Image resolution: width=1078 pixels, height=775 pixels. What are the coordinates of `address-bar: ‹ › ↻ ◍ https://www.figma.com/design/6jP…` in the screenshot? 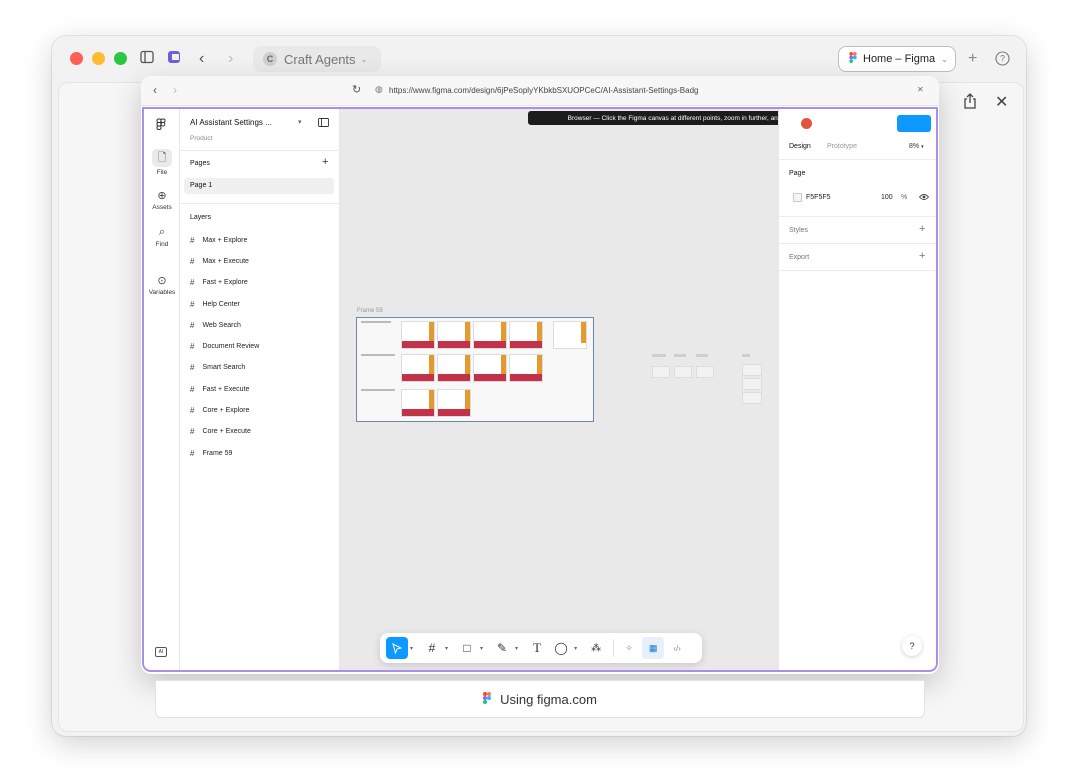 It's located at (540, 91).